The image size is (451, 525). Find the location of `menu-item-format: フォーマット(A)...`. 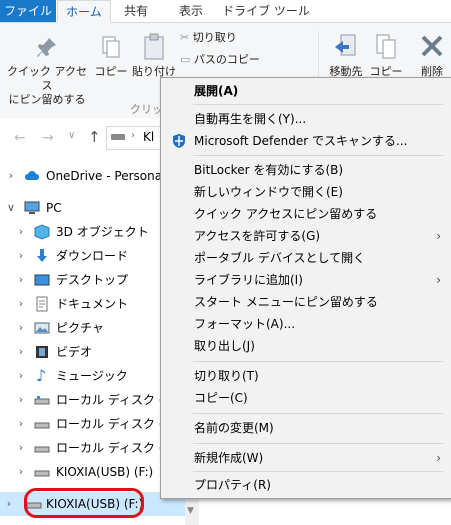

menu-item-format: フォーマット(A)... is located at coordinates (306, 324).